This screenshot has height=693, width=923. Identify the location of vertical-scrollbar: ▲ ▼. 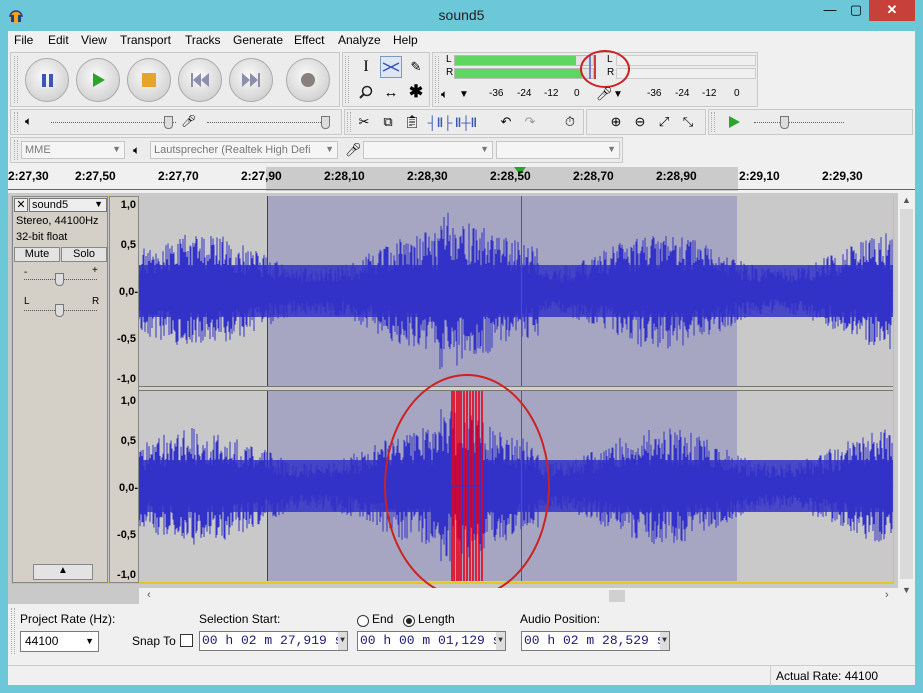
(906, 400).